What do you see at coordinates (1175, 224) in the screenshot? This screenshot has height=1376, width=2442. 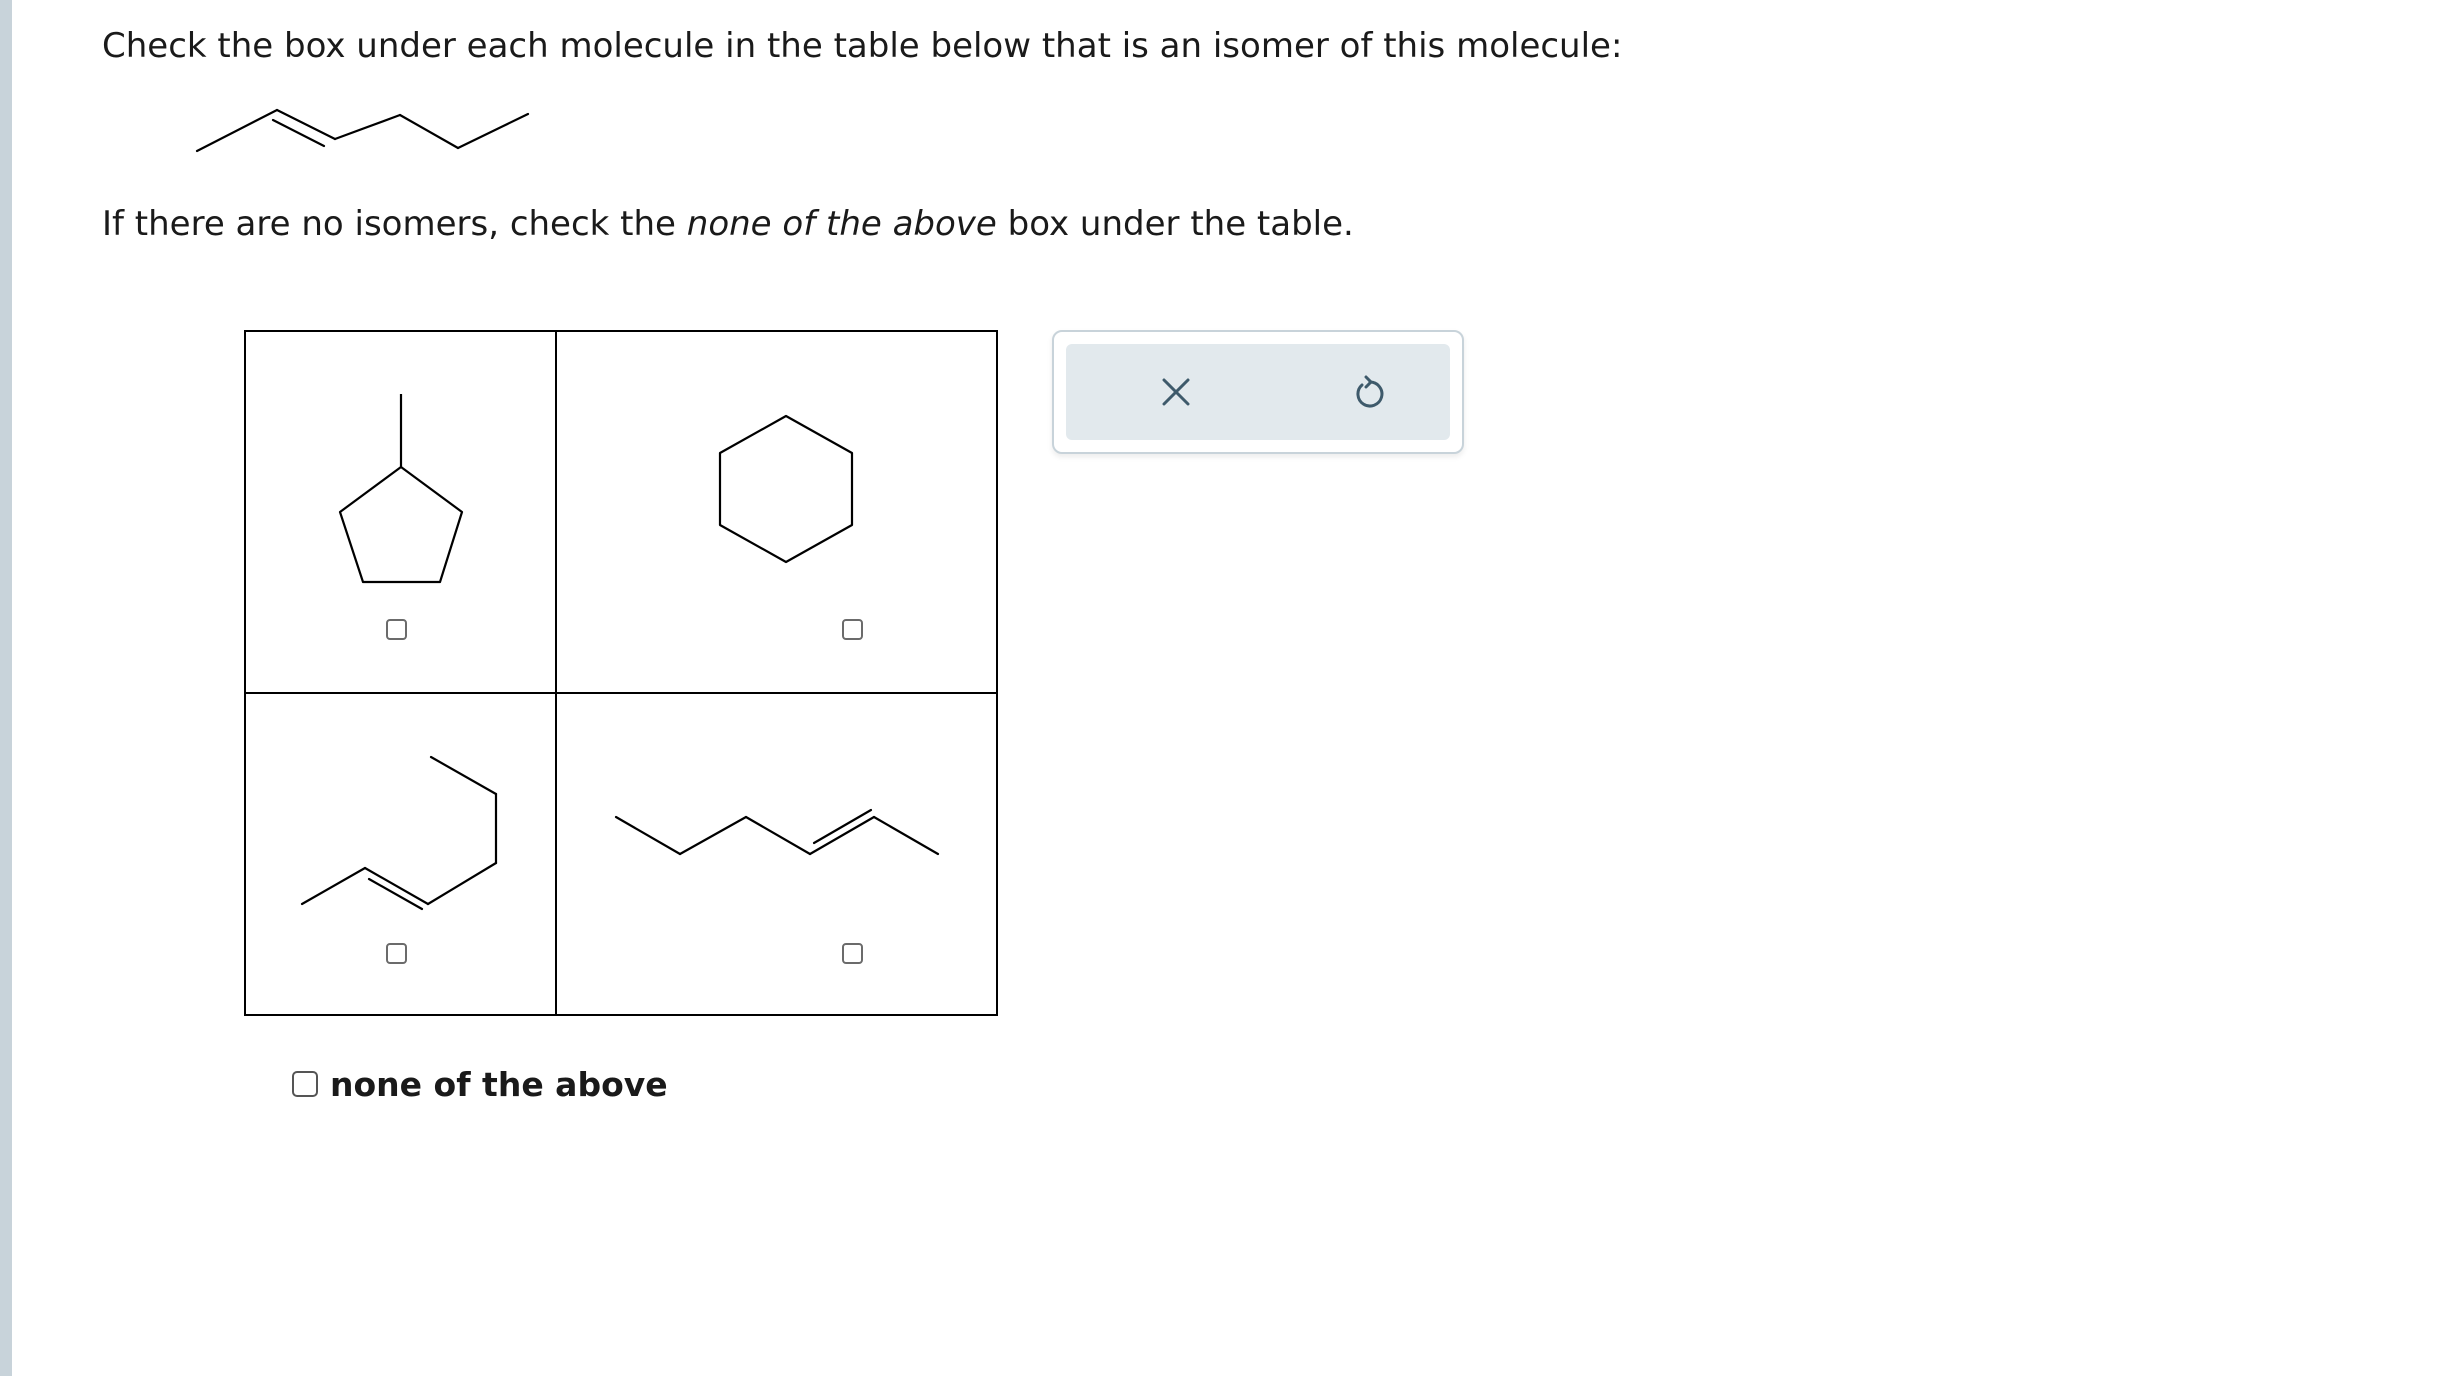 I see `instruction-text-part2: box under the table.` at bounding box center [1175, 224].